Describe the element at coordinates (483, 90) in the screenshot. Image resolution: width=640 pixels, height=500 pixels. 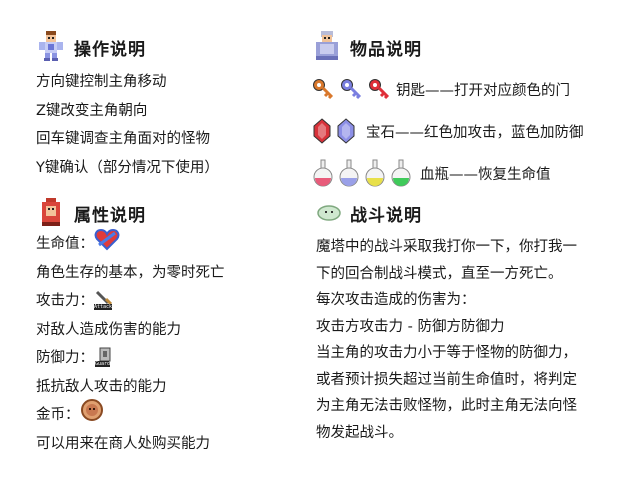
I see `keys-label: 钥匙——打开对应颜色的门` at that location.